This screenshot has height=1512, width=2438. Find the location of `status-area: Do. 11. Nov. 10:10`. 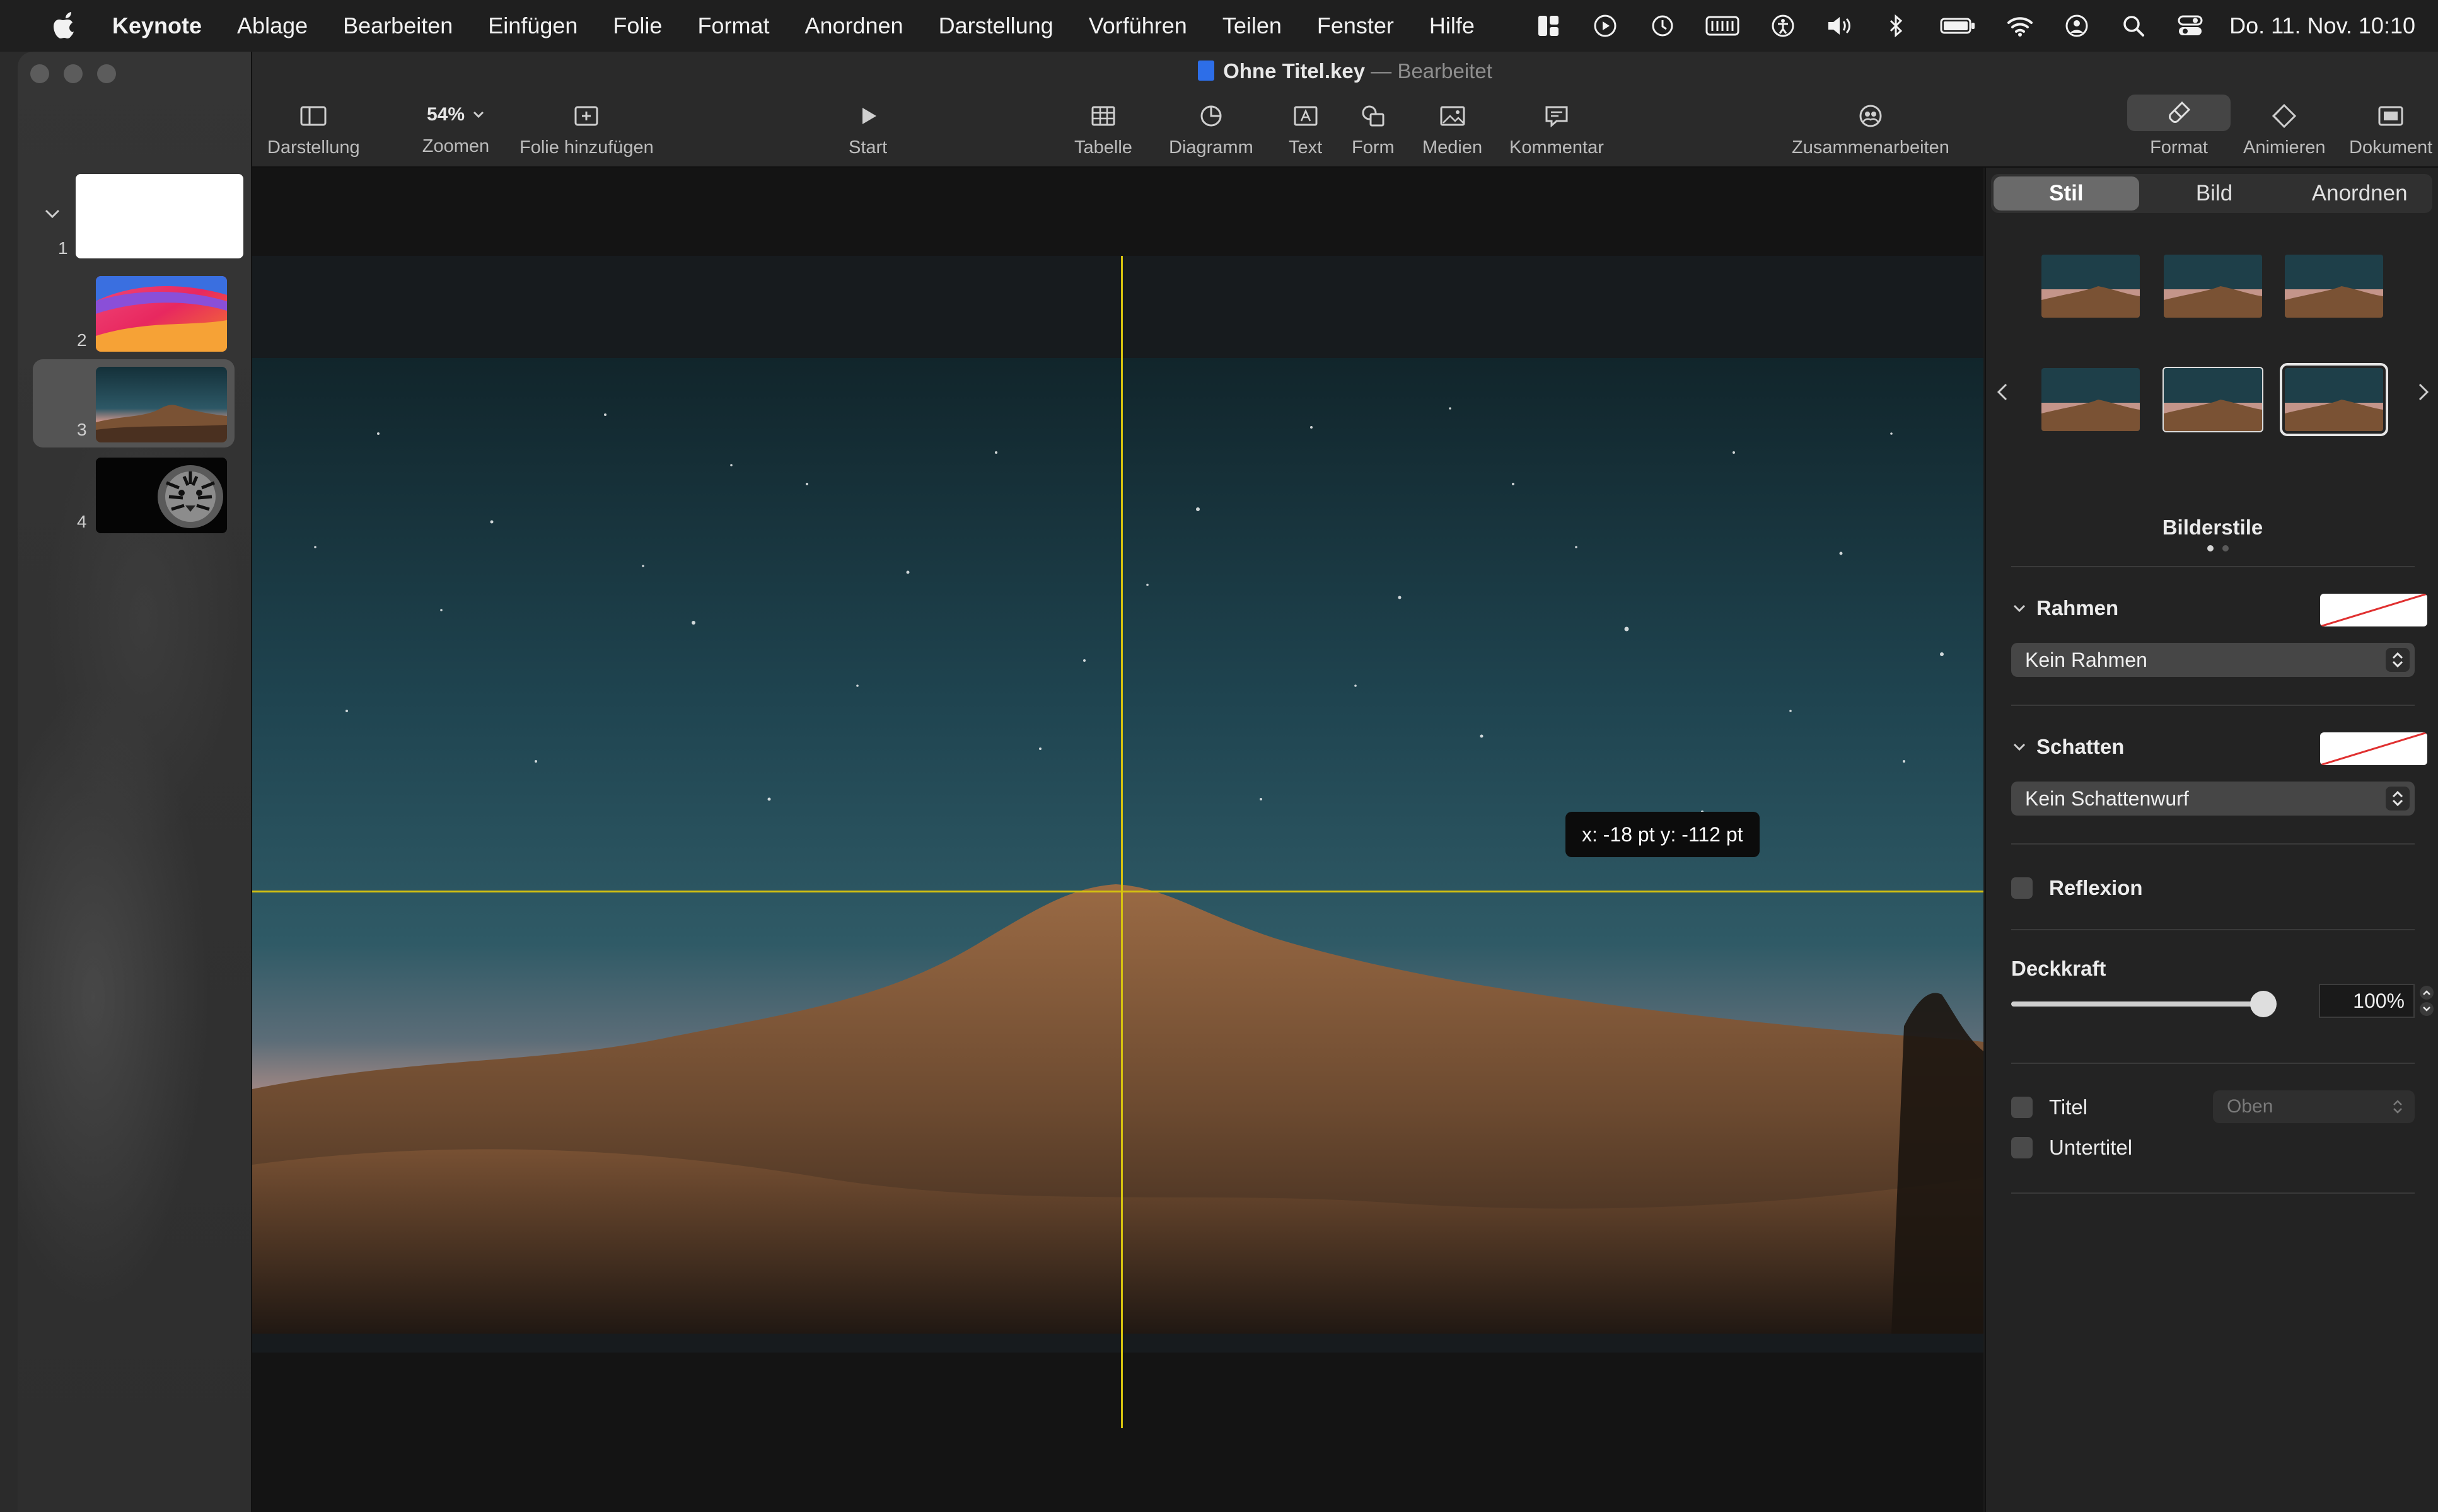

status-area: Do. 11. Nov. 10:10 is located at coordinates (1960, 26).